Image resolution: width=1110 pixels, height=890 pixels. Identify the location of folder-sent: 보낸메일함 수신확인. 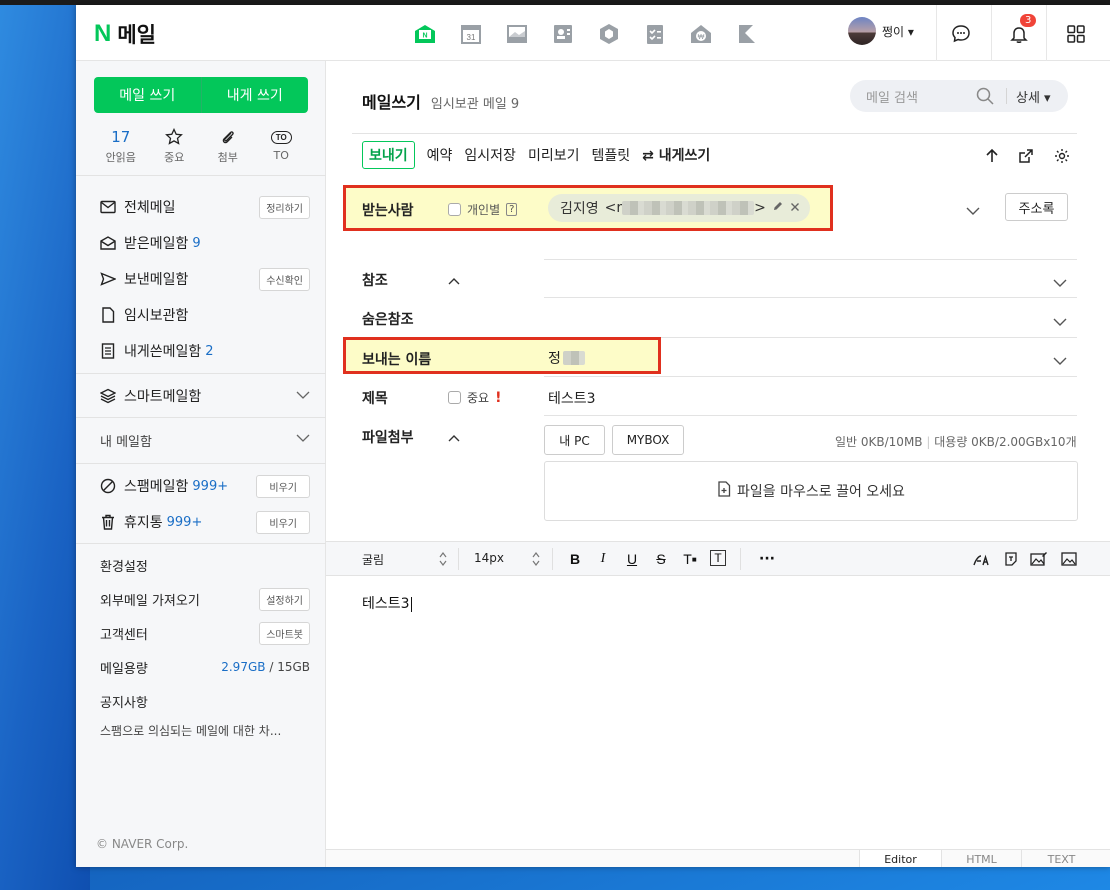
(205, 279).